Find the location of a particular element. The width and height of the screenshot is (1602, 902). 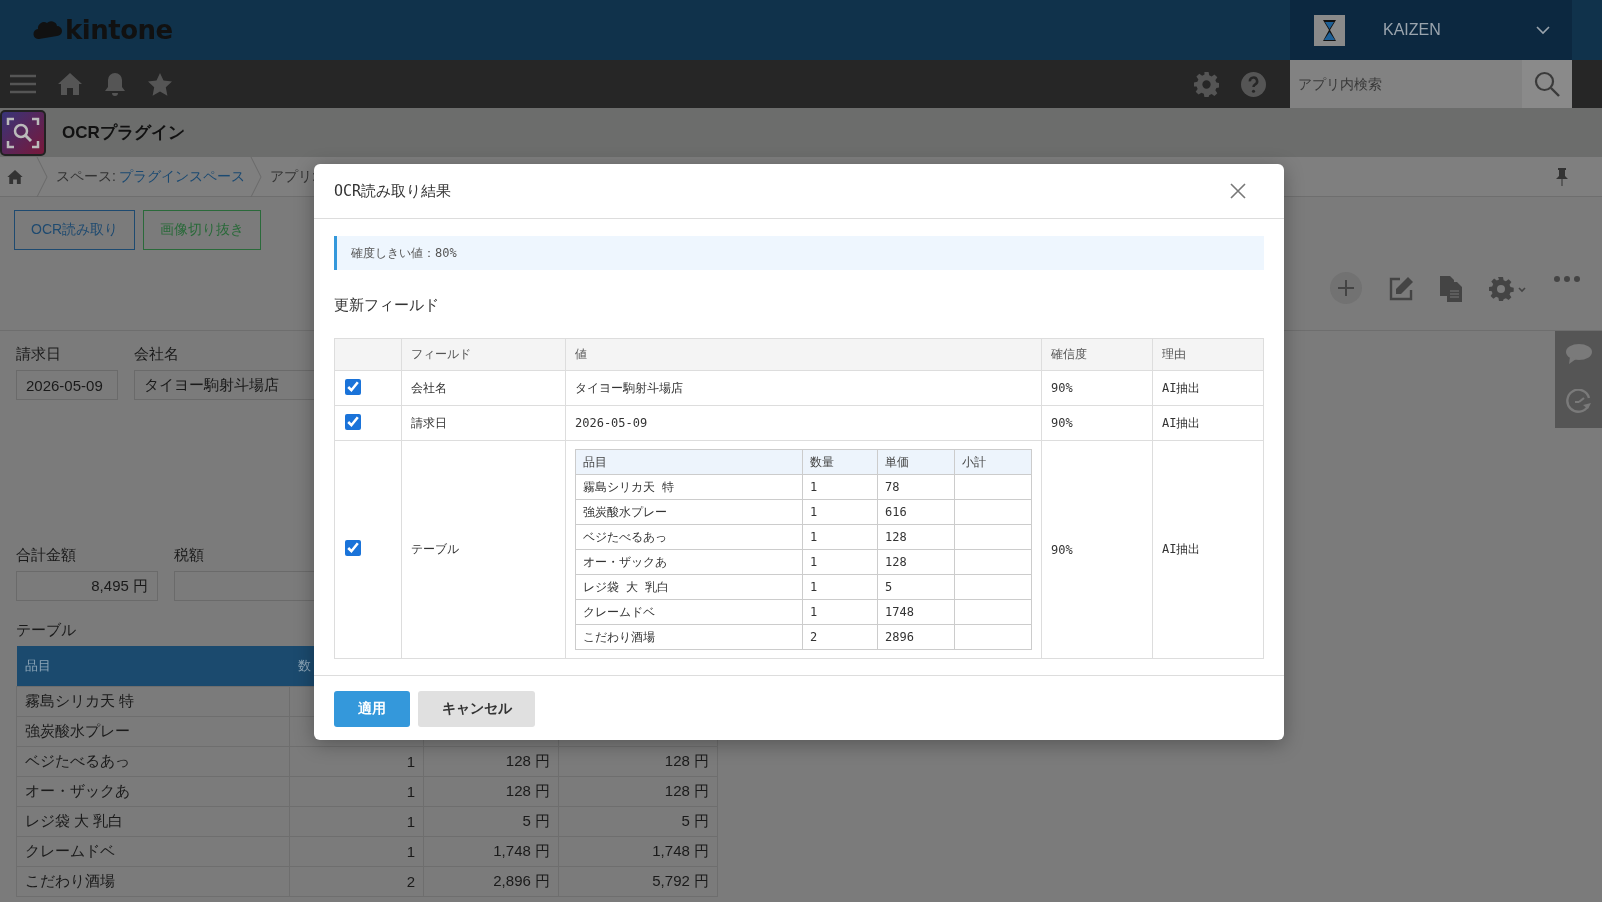

table-cell: 616 is located at coordinates (916, 512).